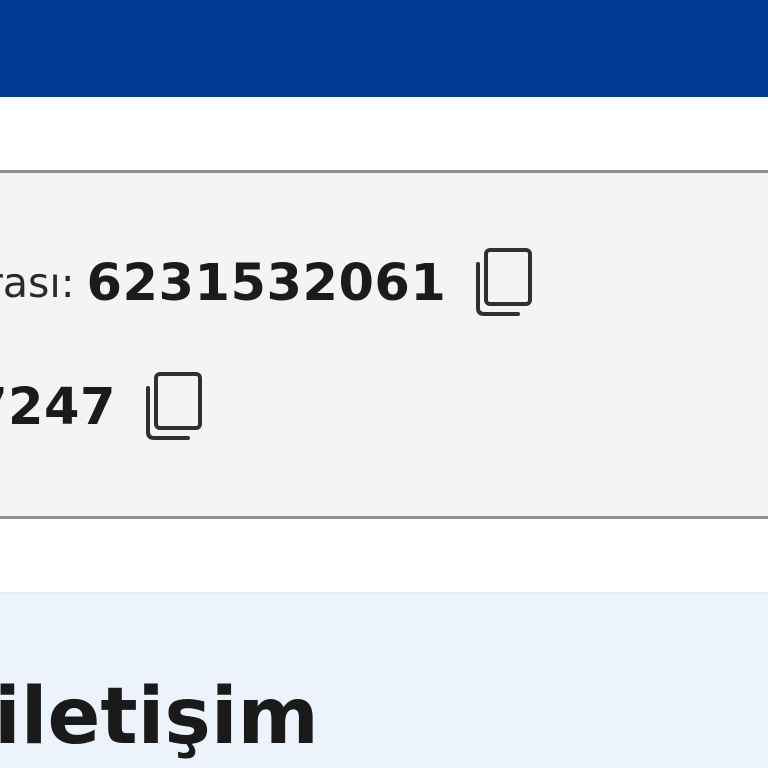 This screenshot has width=768, height=768. Describe the element at coordinates (58, 407) in the screenshot. I see `info-value: 7247` at that location.